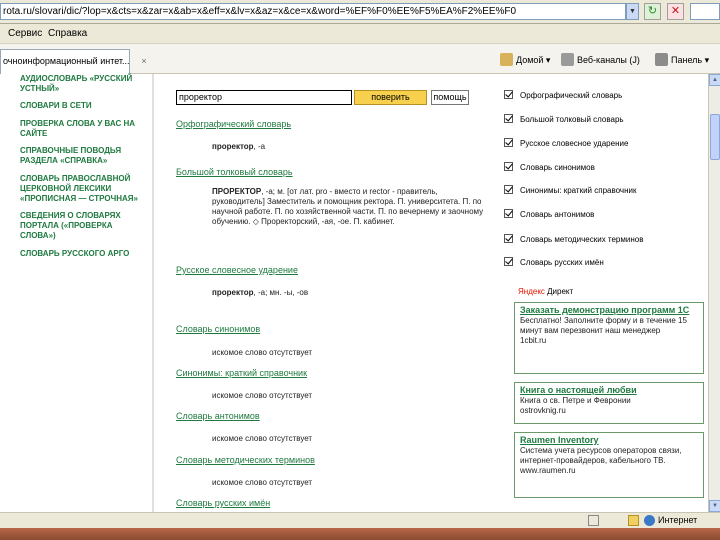 This screenshot has height=540, width=720. I want to click on rss-icon, so click(567, 59).